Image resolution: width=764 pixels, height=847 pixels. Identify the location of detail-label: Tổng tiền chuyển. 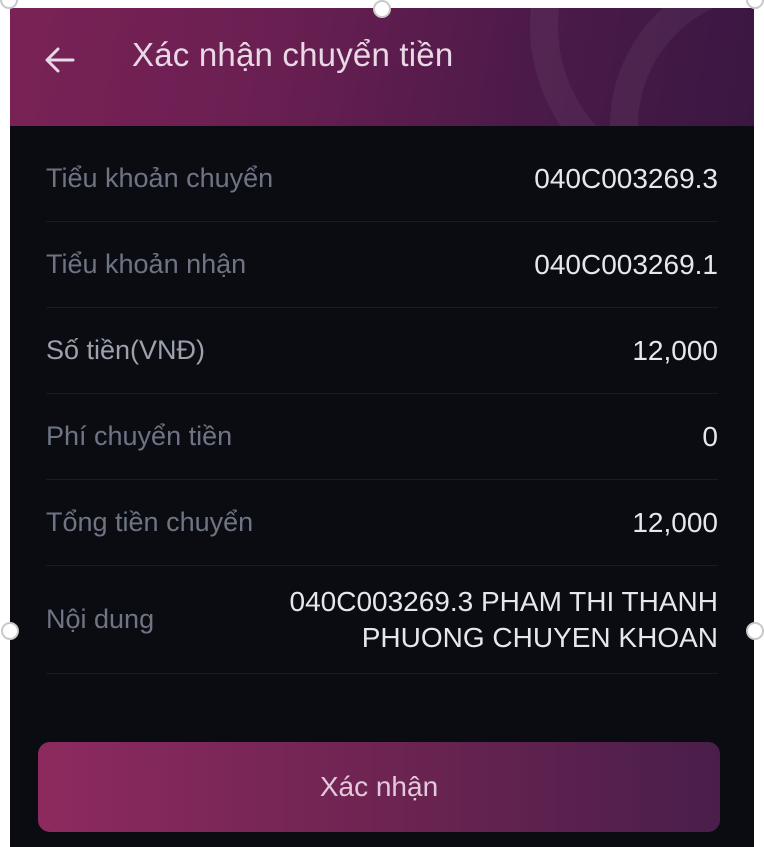
(150, 522).